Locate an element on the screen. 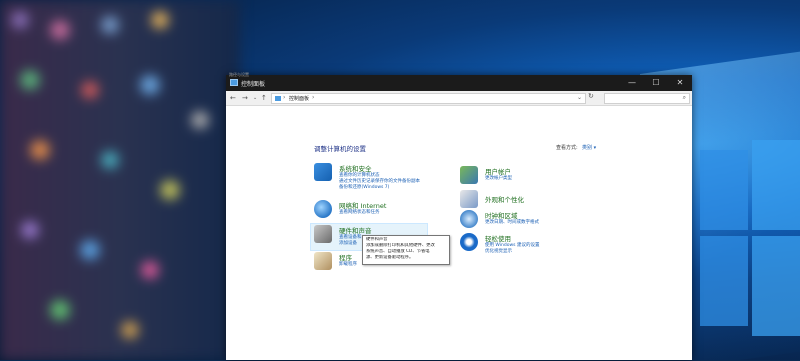  globe-network-icon is located at coordinates (323, 209).